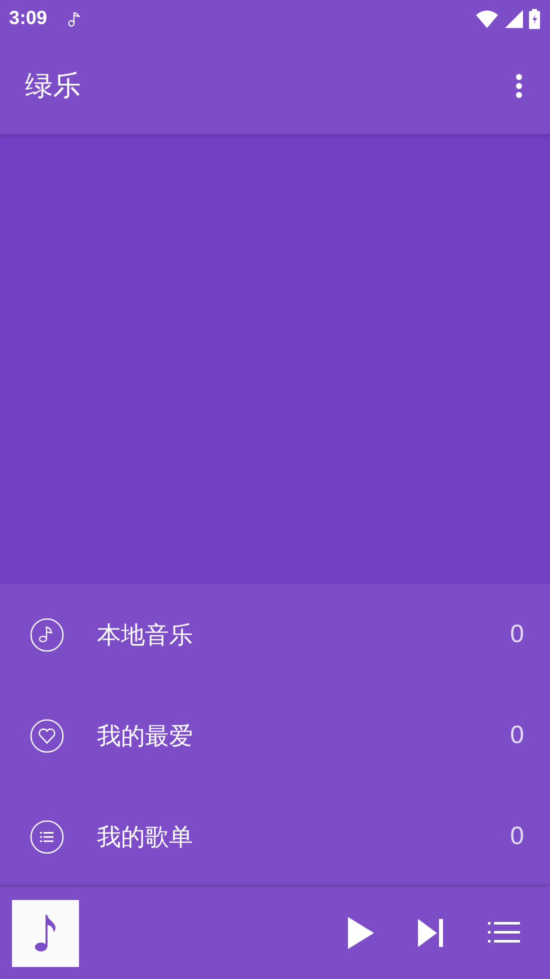  Describe the element at coordinates (145, 635) in the screenshot. I see `menu-label: 本地音乐` at that location.